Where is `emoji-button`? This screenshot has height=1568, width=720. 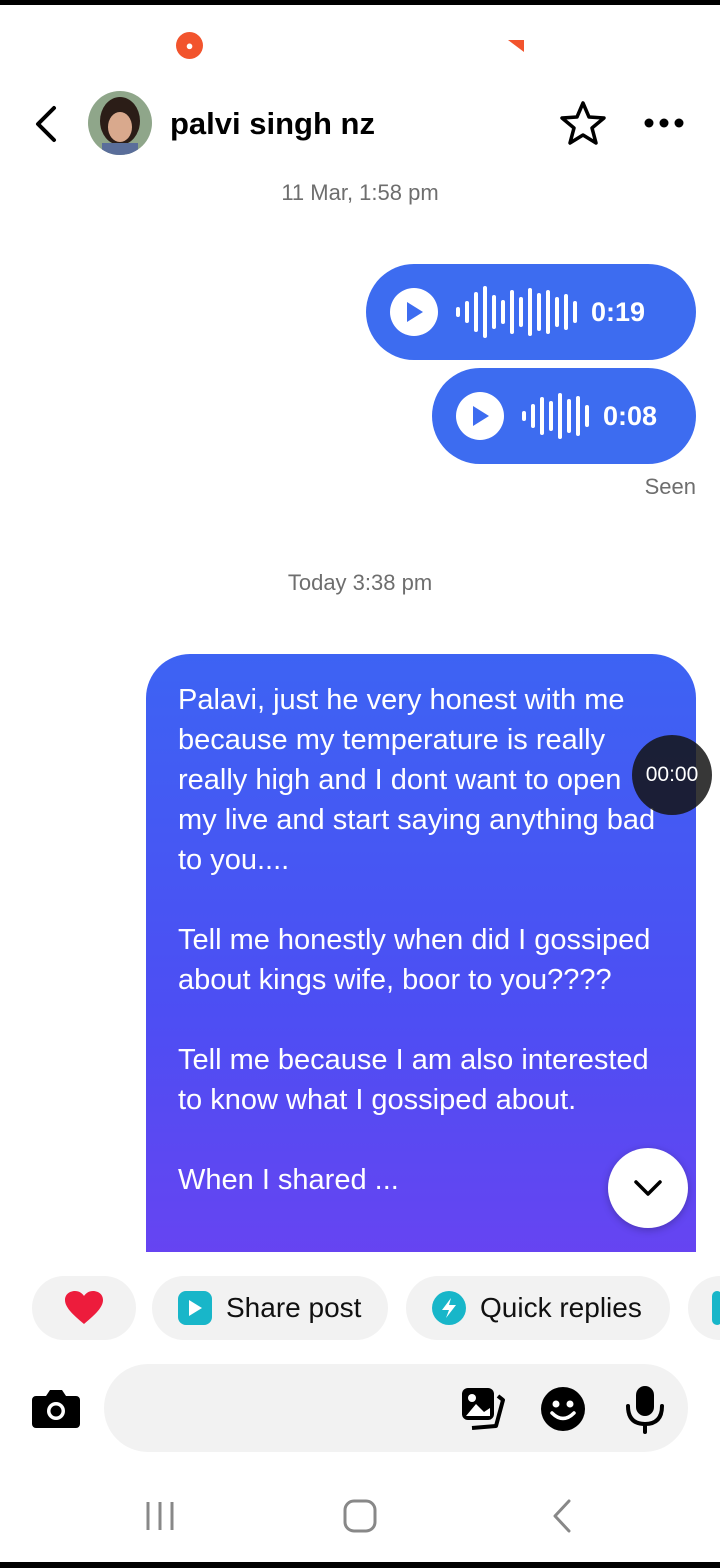 emoji-button is located at coordinates (563, 1409).